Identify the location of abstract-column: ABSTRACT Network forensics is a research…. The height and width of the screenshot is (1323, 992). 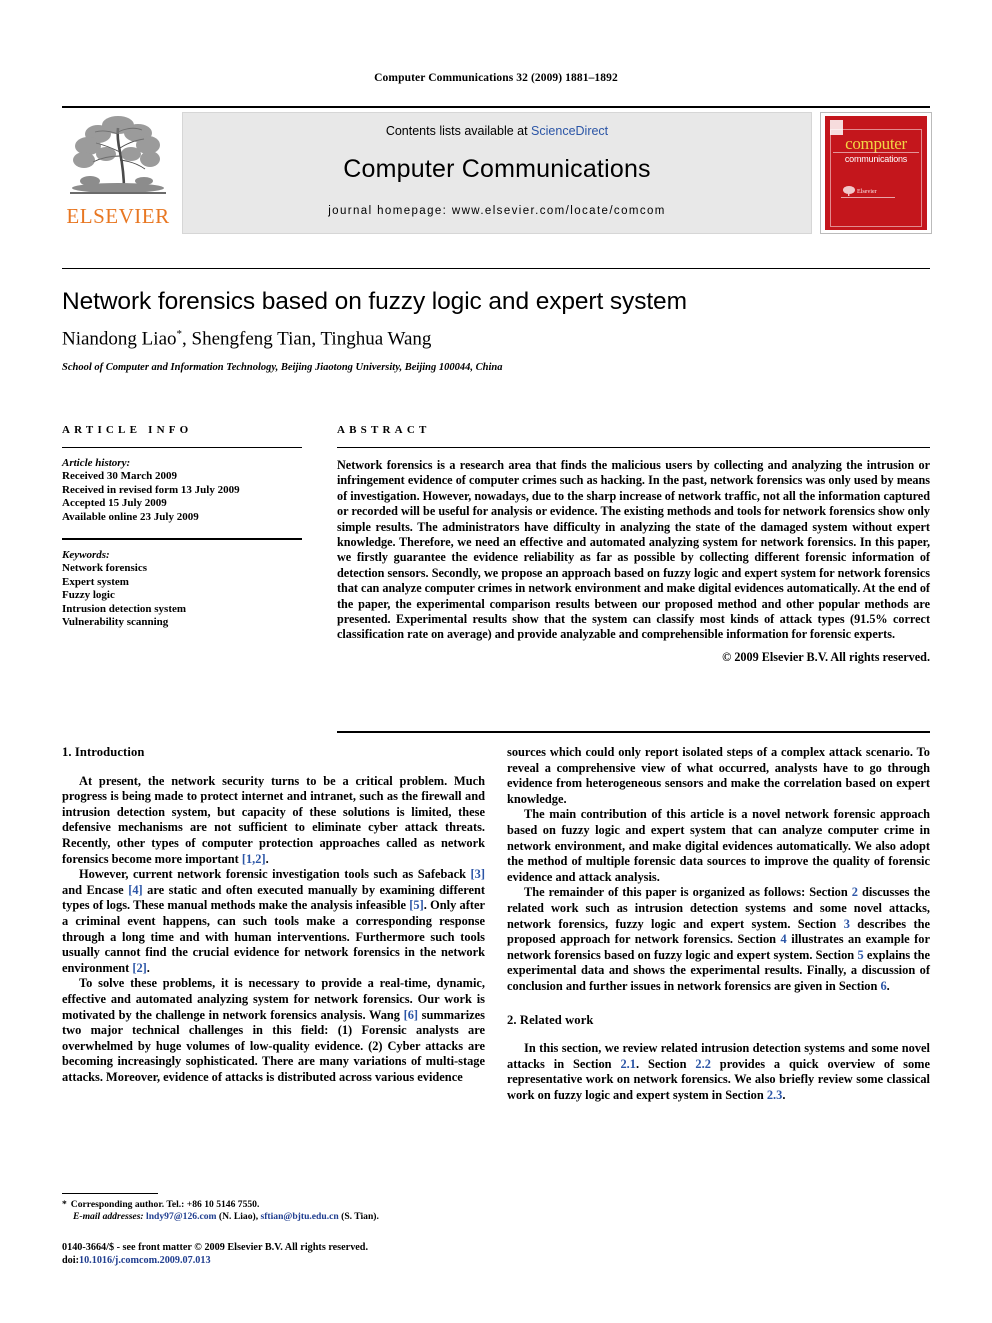
(633, 544).